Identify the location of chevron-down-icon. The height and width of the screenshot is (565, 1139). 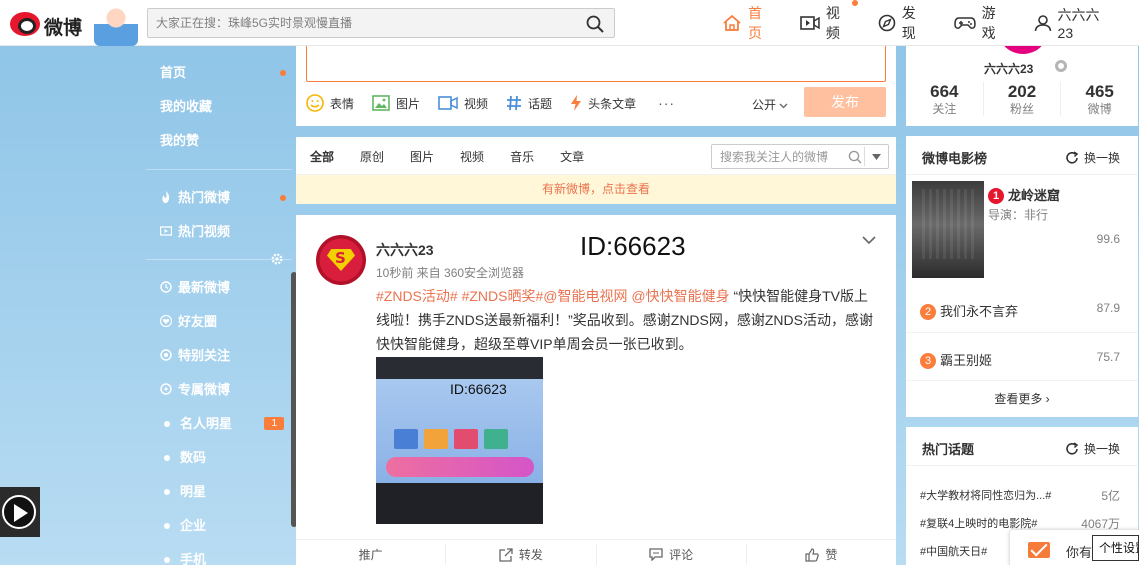
(869, 240).